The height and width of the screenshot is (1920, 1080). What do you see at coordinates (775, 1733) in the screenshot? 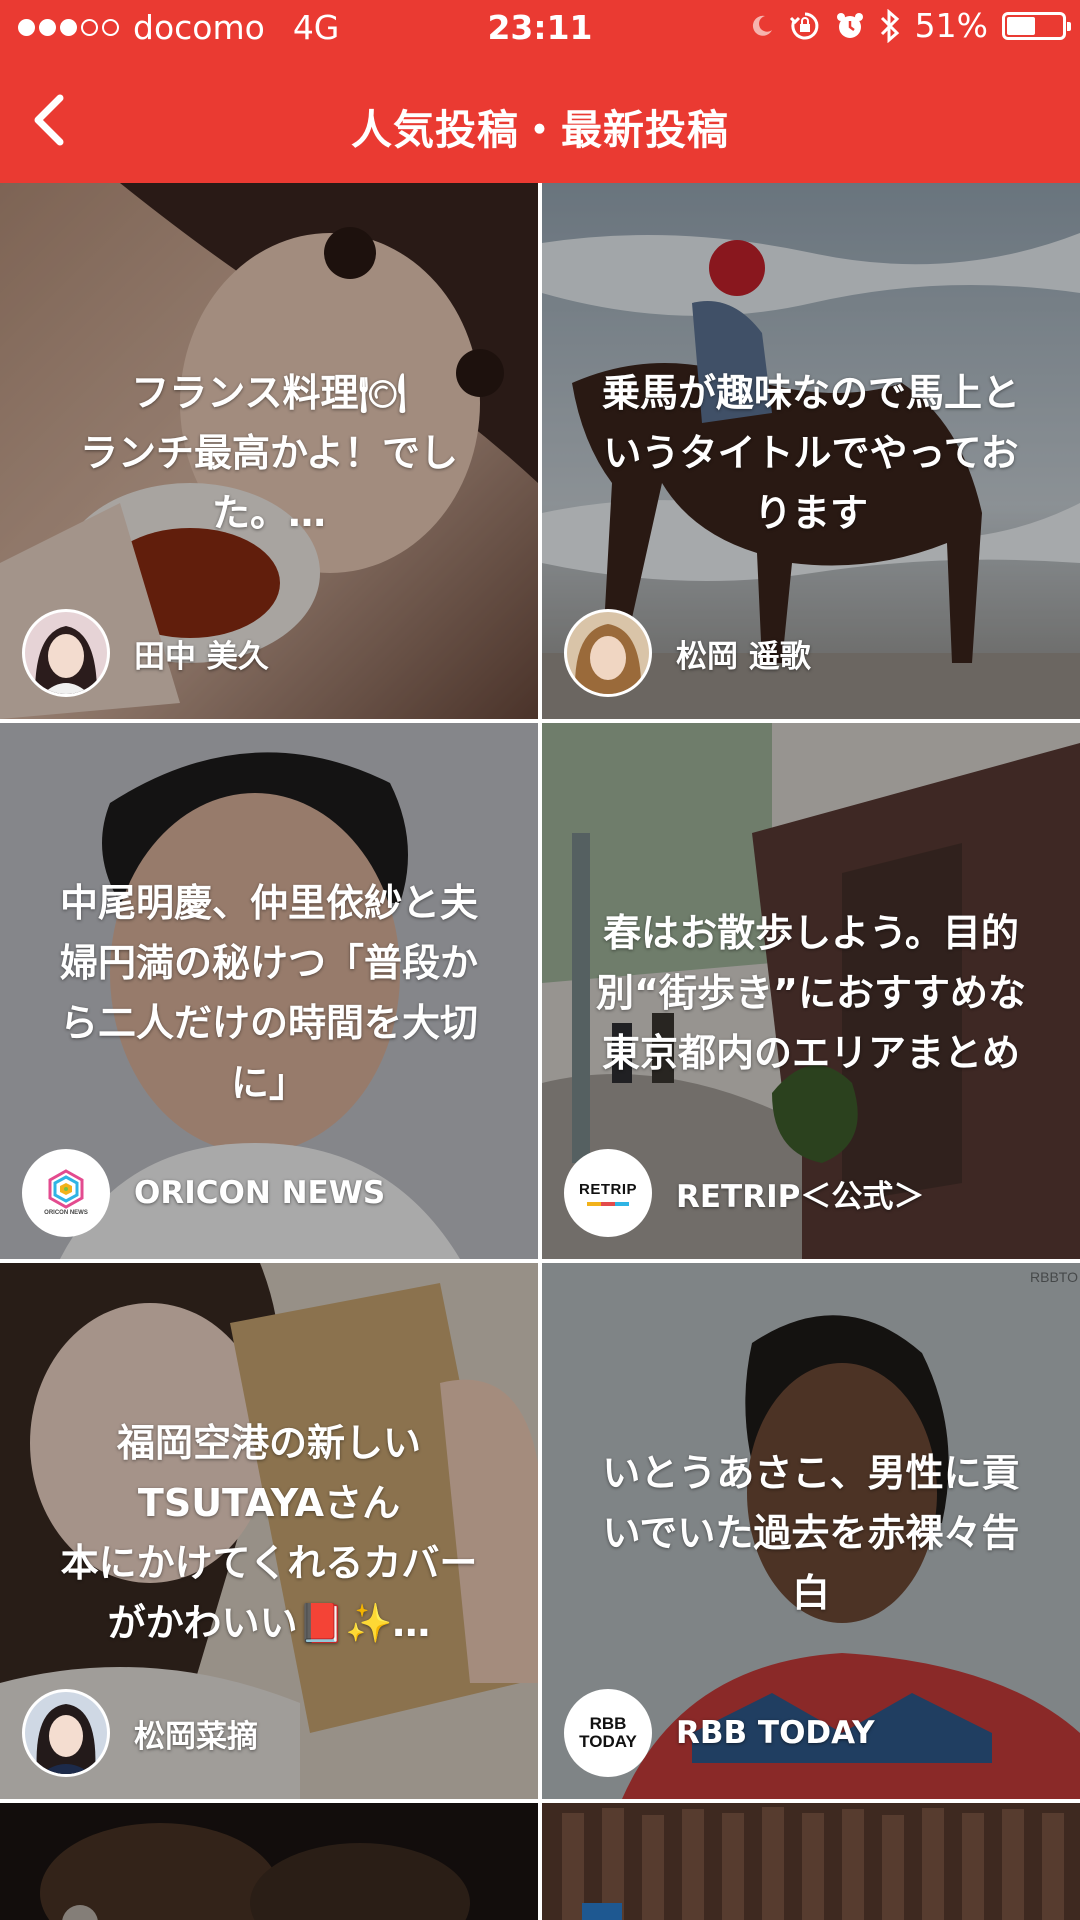
I see `author-name: RBB TODAY` at bounding box center [775, 1733].